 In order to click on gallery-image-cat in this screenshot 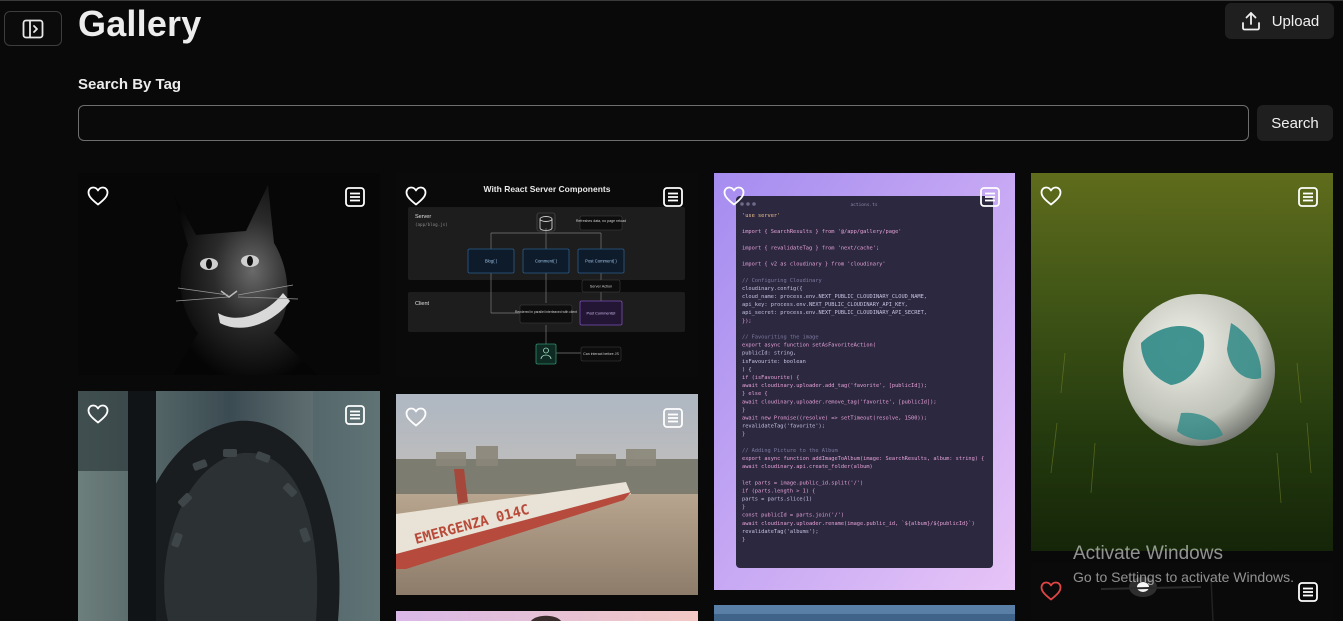, I will do `click(229, 274)`.